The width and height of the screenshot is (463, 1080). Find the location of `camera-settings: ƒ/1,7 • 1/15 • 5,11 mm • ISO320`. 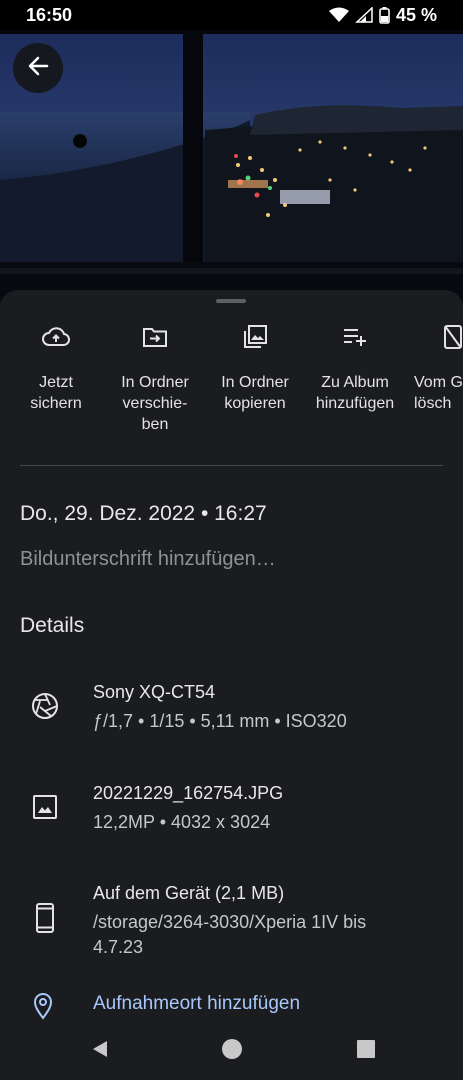

camera-settings: ƒ/1,7 • 1/15 • 5,11 mm • ISO320 is located at coordinates (220, 721).